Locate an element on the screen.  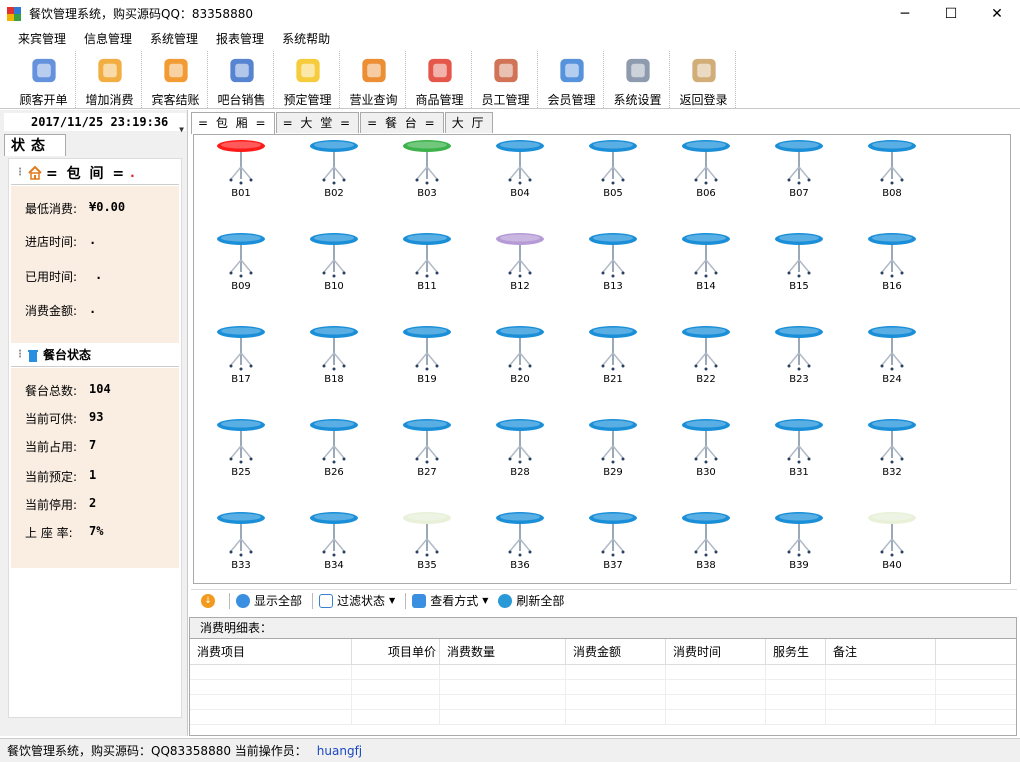
show-all-button: 显示全部 is located at coordinates (269, 600).